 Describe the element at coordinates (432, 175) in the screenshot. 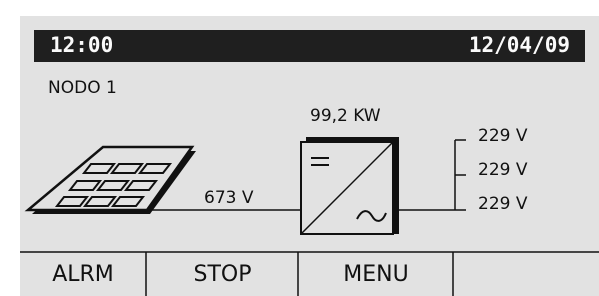

I see `ac-output-lines` at that location.